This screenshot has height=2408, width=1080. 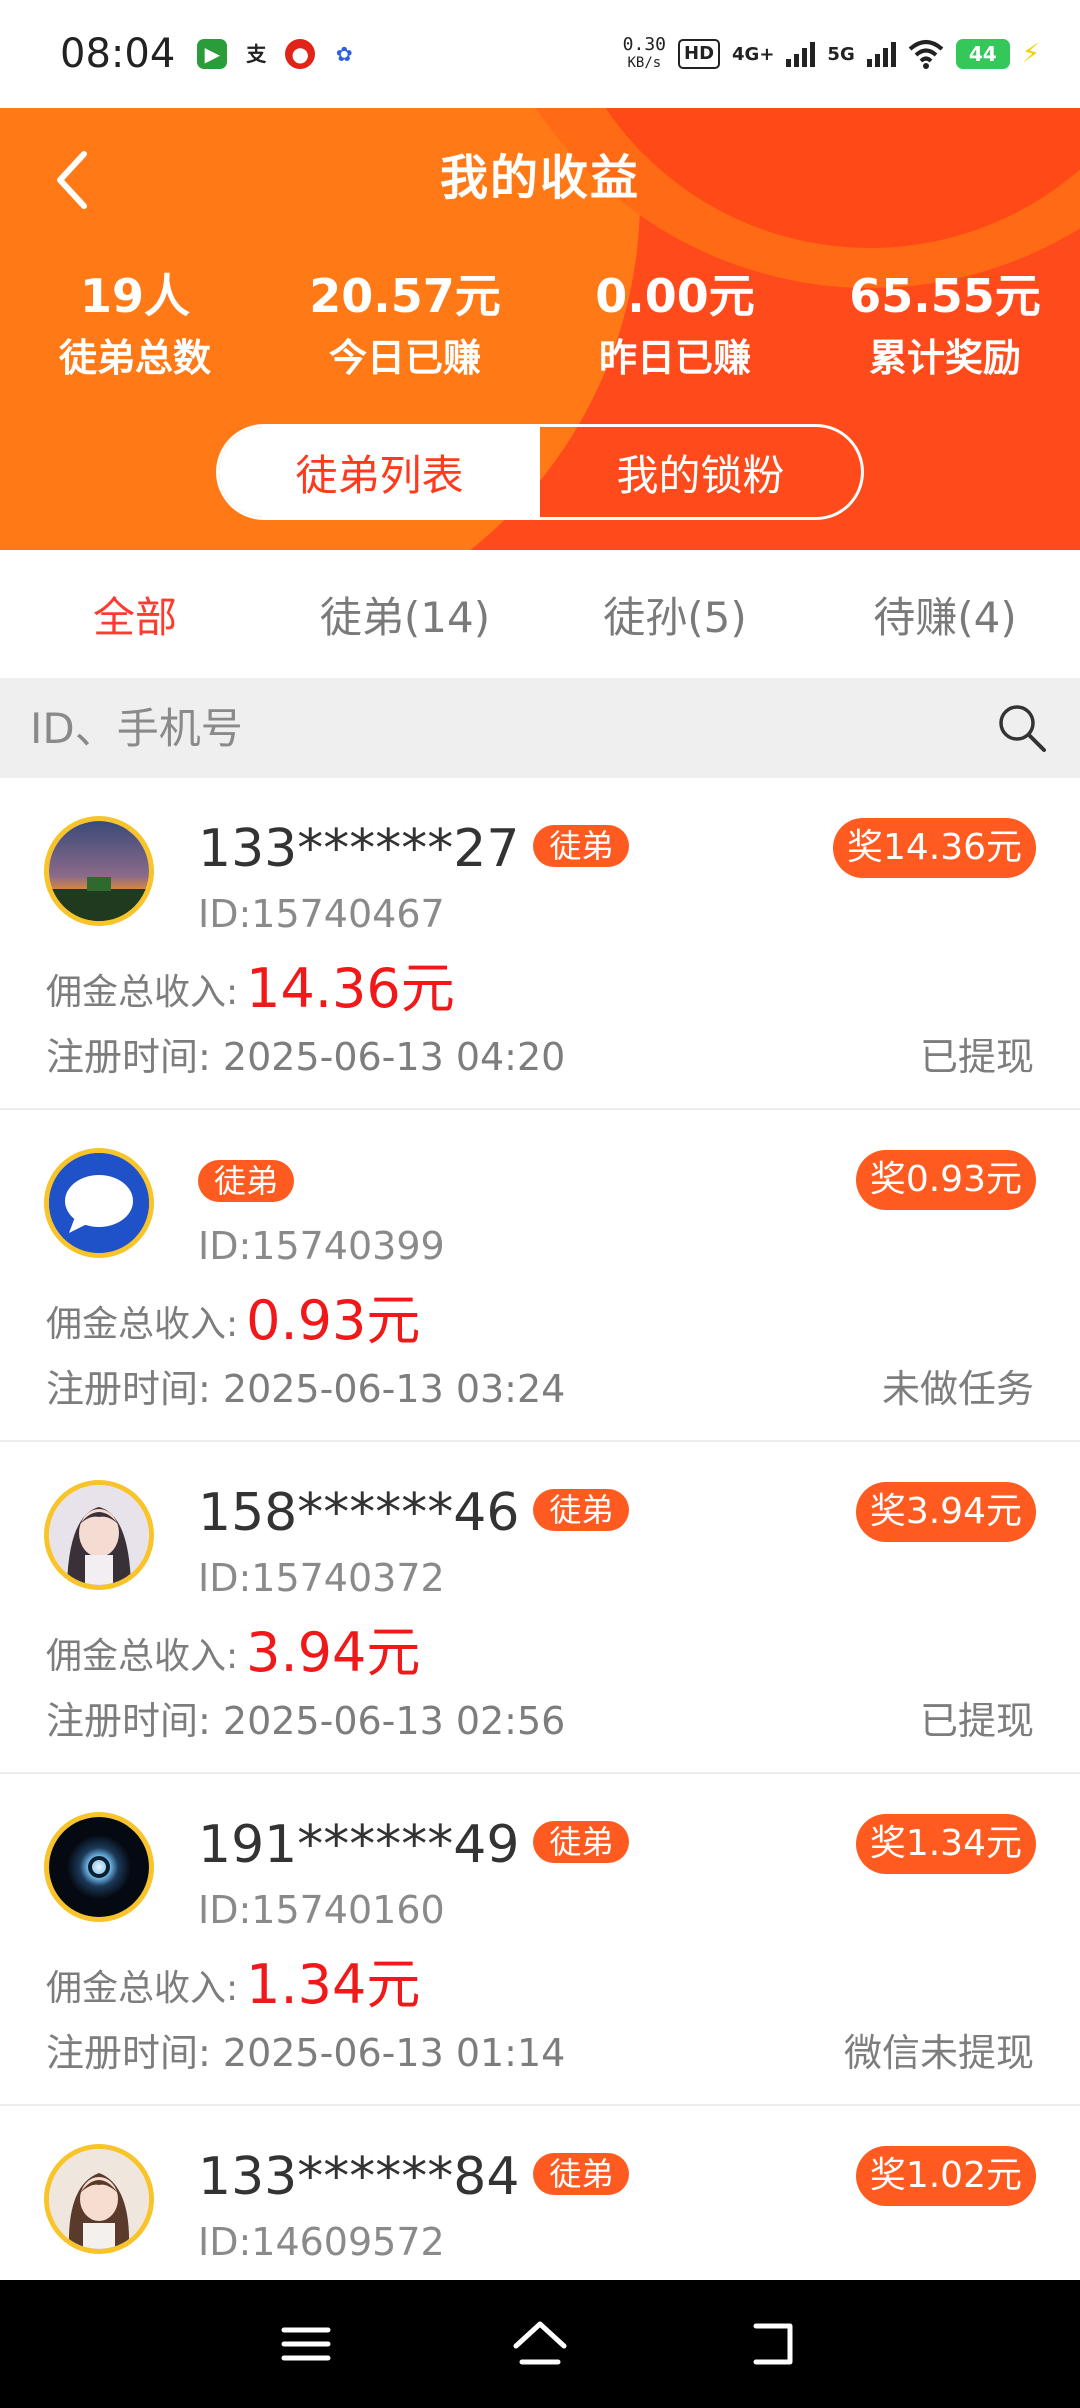 I want to click on net-5g-label: 5G, so click(x=841, y=54).